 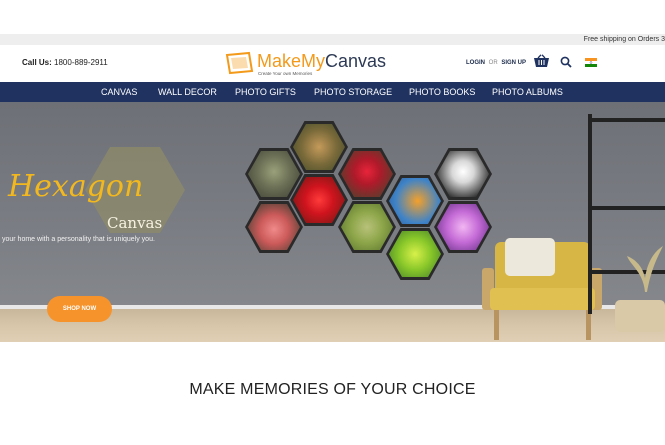 What do you see at coordinates (513, 63) in the screenshot?
I see `signup-link: SIGN UP` at bounding box center [513, 63].